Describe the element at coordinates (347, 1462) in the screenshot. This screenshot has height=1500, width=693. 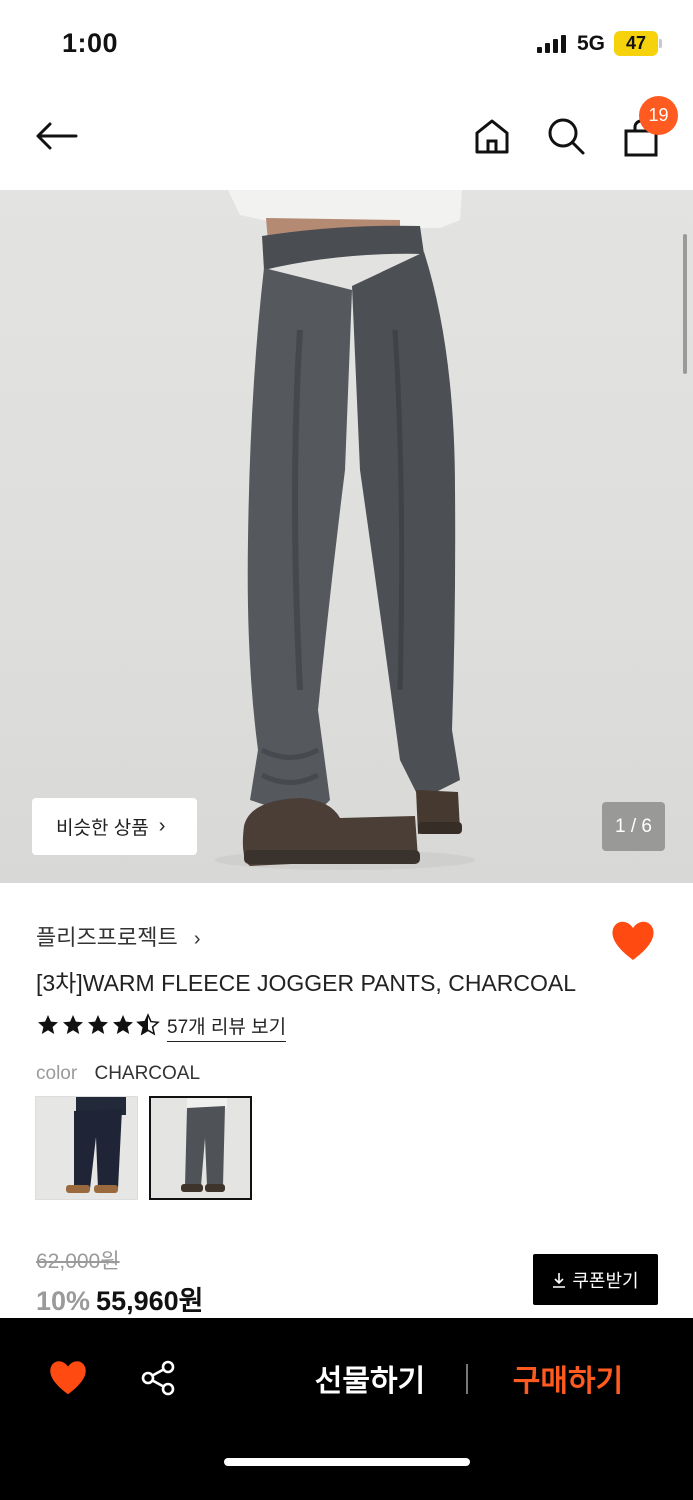
I see `home-indicator` at that location.